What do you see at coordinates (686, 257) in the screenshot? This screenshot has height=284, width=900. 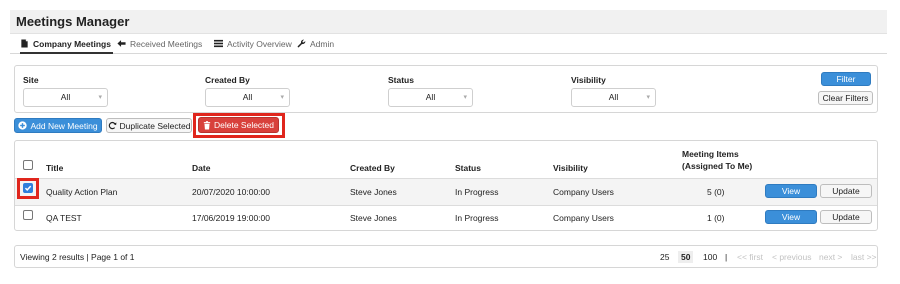 I see `page-size-50: 50` at bounding box center [686, 257].